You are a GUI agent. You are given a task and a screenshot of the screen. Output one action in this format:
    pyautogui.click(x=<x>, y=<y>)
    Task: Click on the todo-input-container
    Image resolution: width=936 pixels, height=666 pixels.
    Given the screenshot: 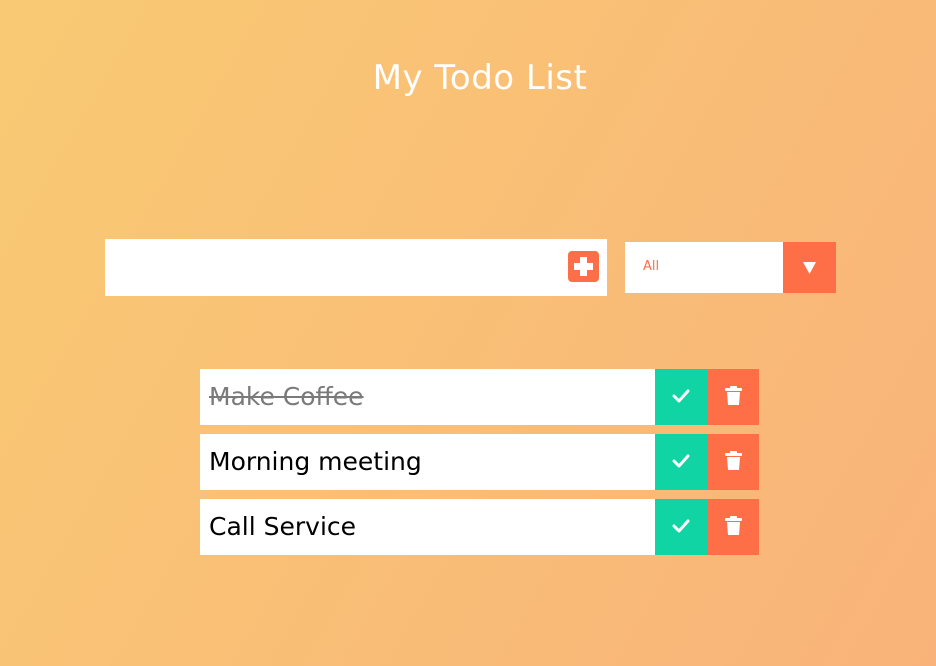 What is the action you would take?
    pyautogui.click(x=356, y=267)
    